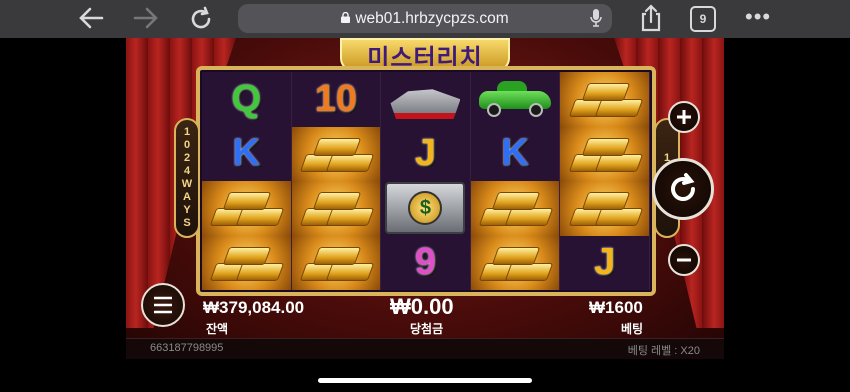 The width and height of the screenshot is (850, 392). What do you see at coordinates (596, 18) in the screenshot?
I see `microphone-icon` at bounding box center [596, 18].